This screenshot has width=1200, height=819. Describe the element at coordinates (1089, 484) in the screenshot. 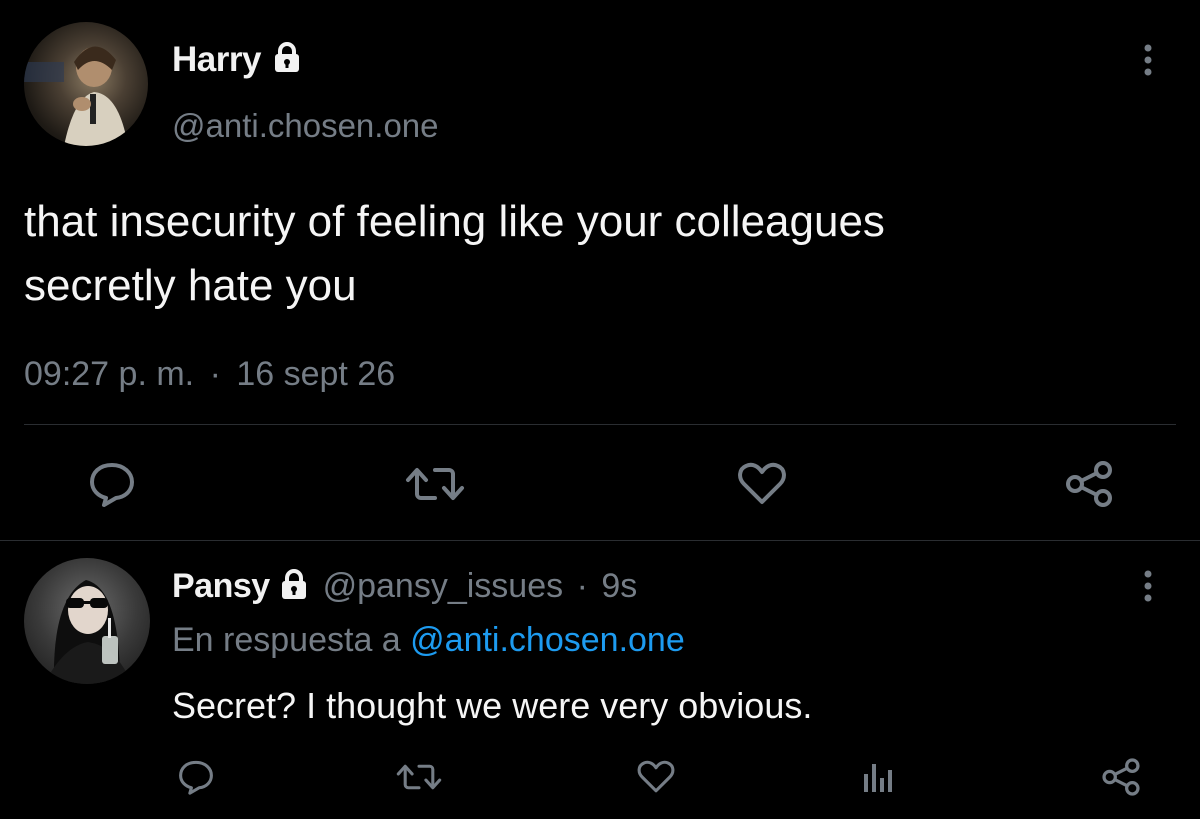

I see `share-icon` at that location.